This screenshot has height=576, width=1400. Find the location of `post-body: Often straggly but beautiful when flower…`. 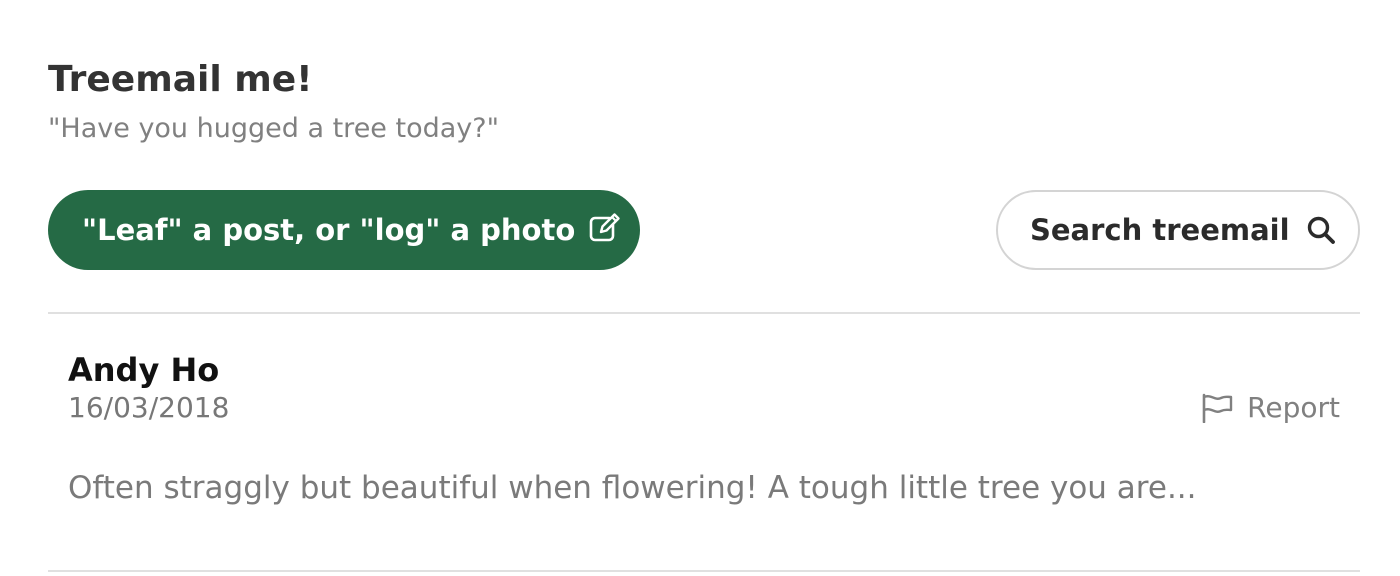

post-body: Often straggly but beautiful when flower… is located at coordinates (632, 488).